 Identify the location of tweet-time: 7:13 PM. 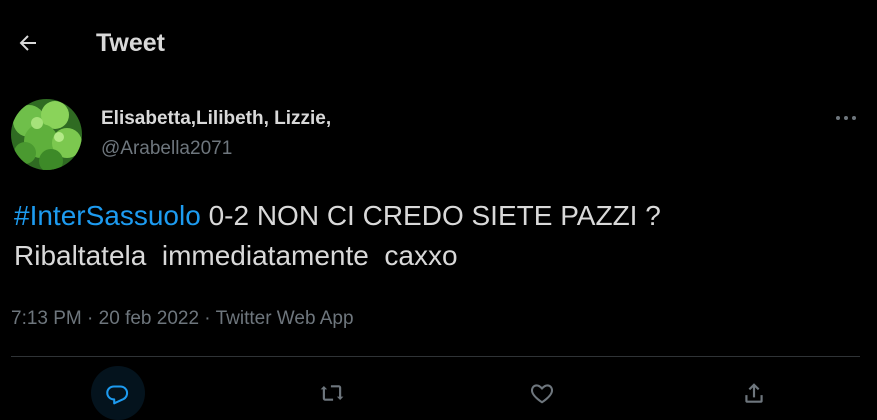
(46, 318).